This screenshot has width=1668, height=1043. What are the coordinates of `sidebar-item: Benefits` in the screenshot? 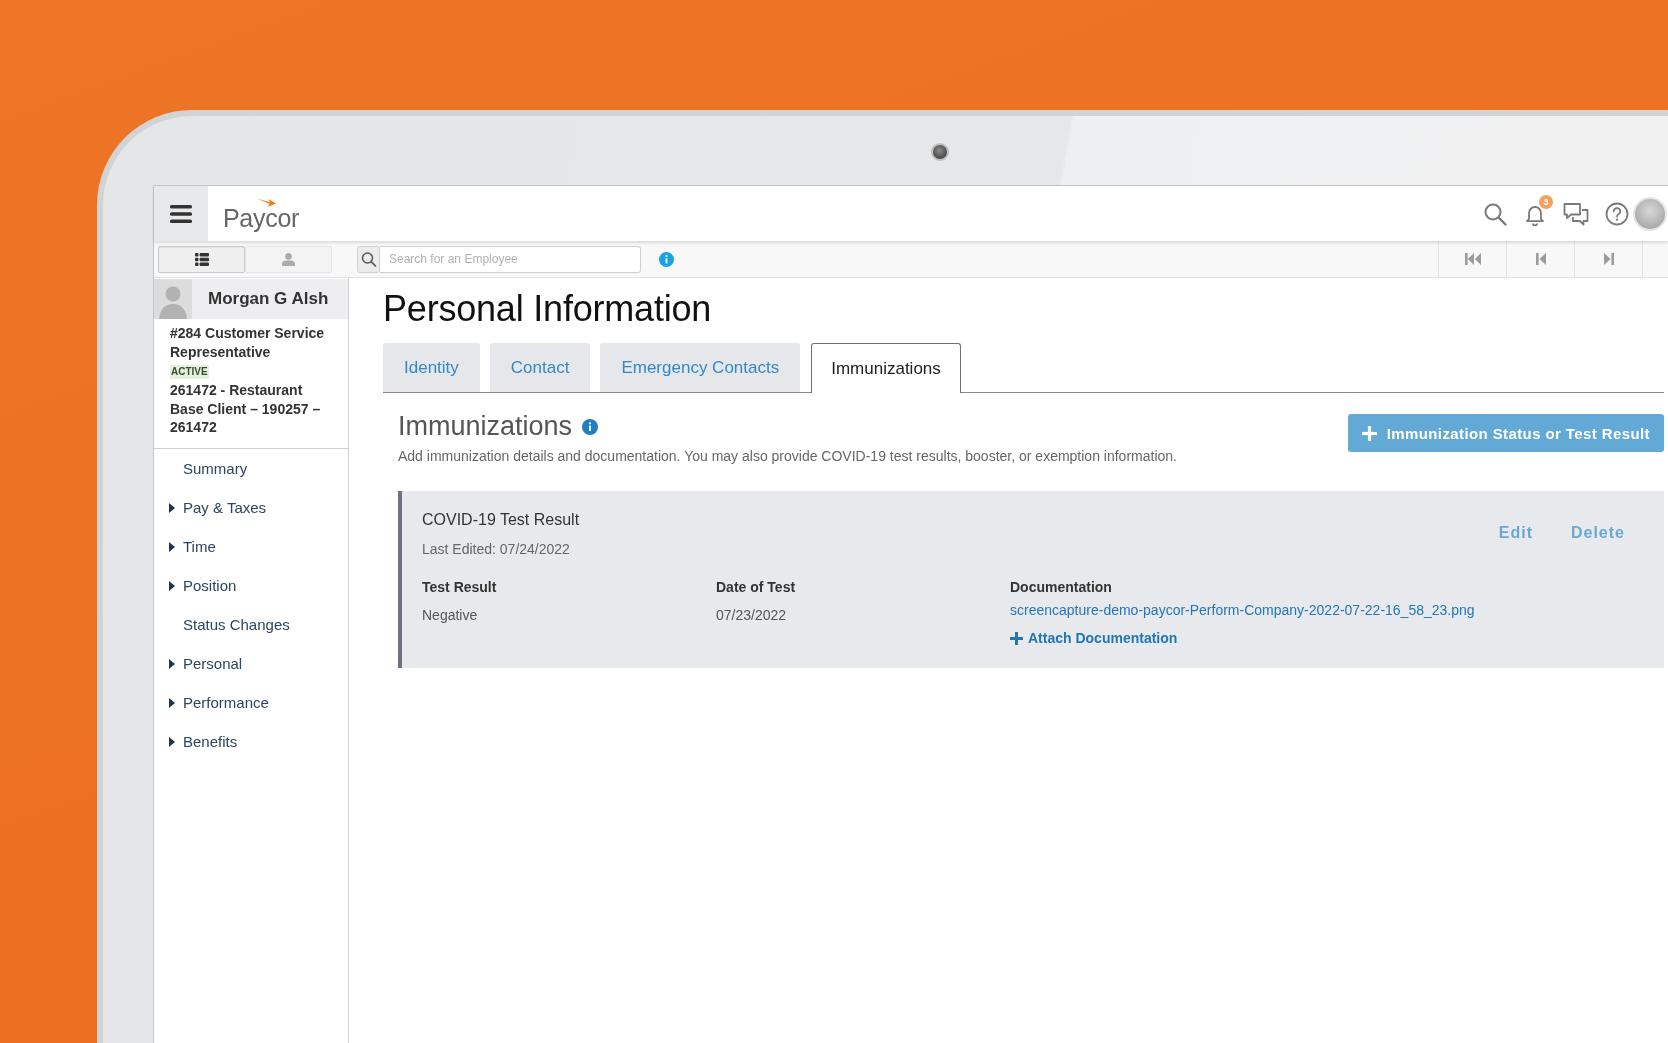 It's located at (251, 741).